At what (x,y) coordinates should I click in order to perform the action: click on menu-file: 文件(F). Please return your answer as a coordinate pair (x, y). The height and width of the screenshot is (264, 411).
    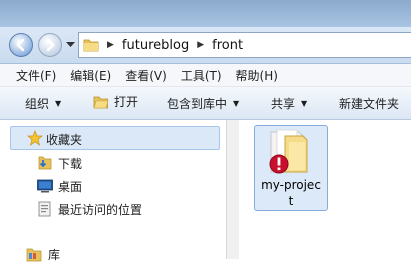
    Looking at the image, I should click on (36, 75).